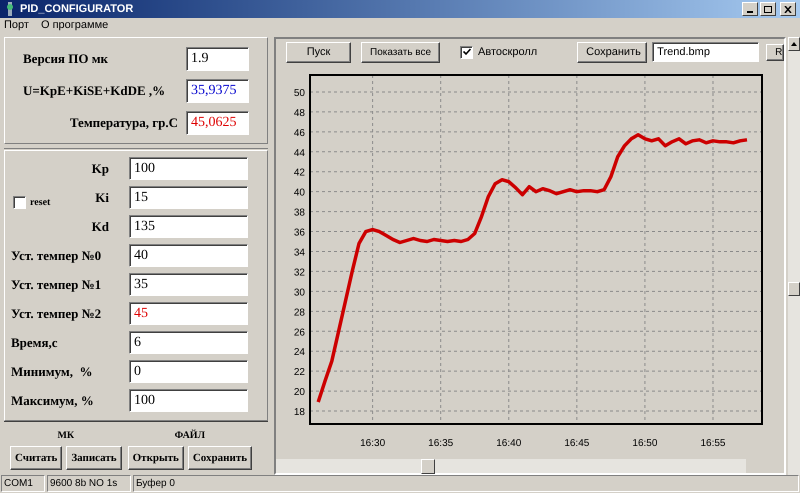  Describe the element at coordinates (100, 169) in the screenshot. I see `field-label: Kp` at that location.